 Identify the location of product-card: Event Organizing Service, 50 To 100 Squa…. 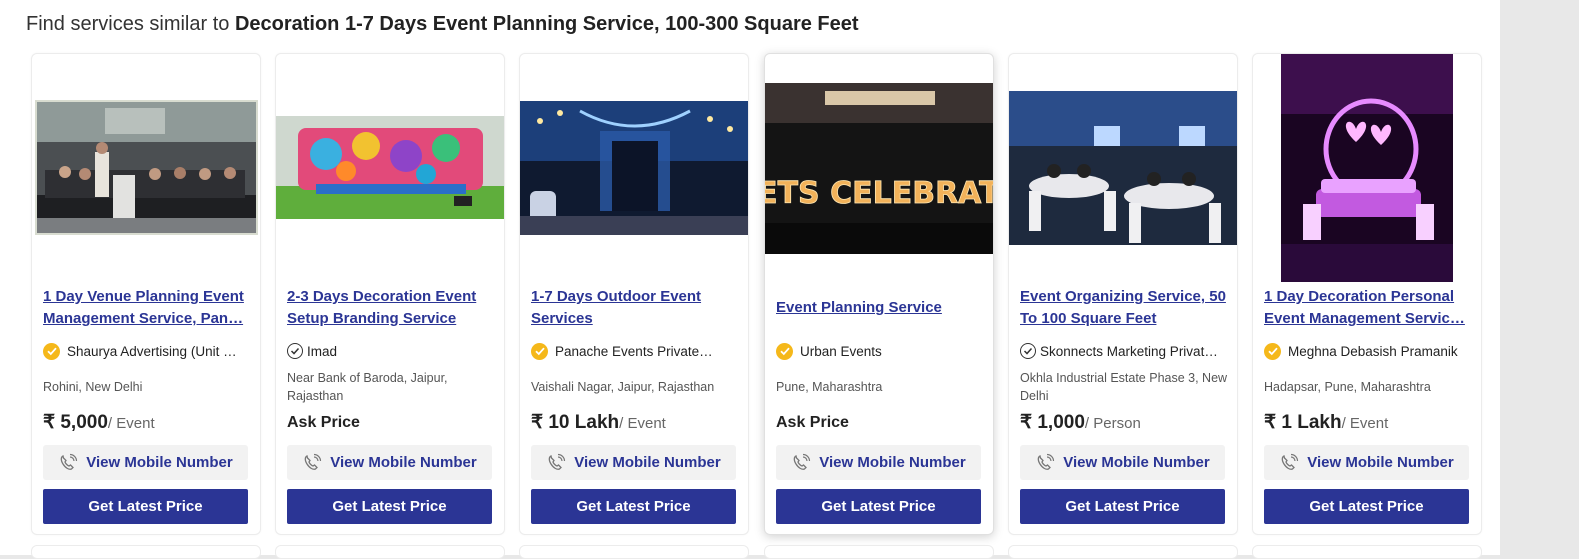
(1123, 294).